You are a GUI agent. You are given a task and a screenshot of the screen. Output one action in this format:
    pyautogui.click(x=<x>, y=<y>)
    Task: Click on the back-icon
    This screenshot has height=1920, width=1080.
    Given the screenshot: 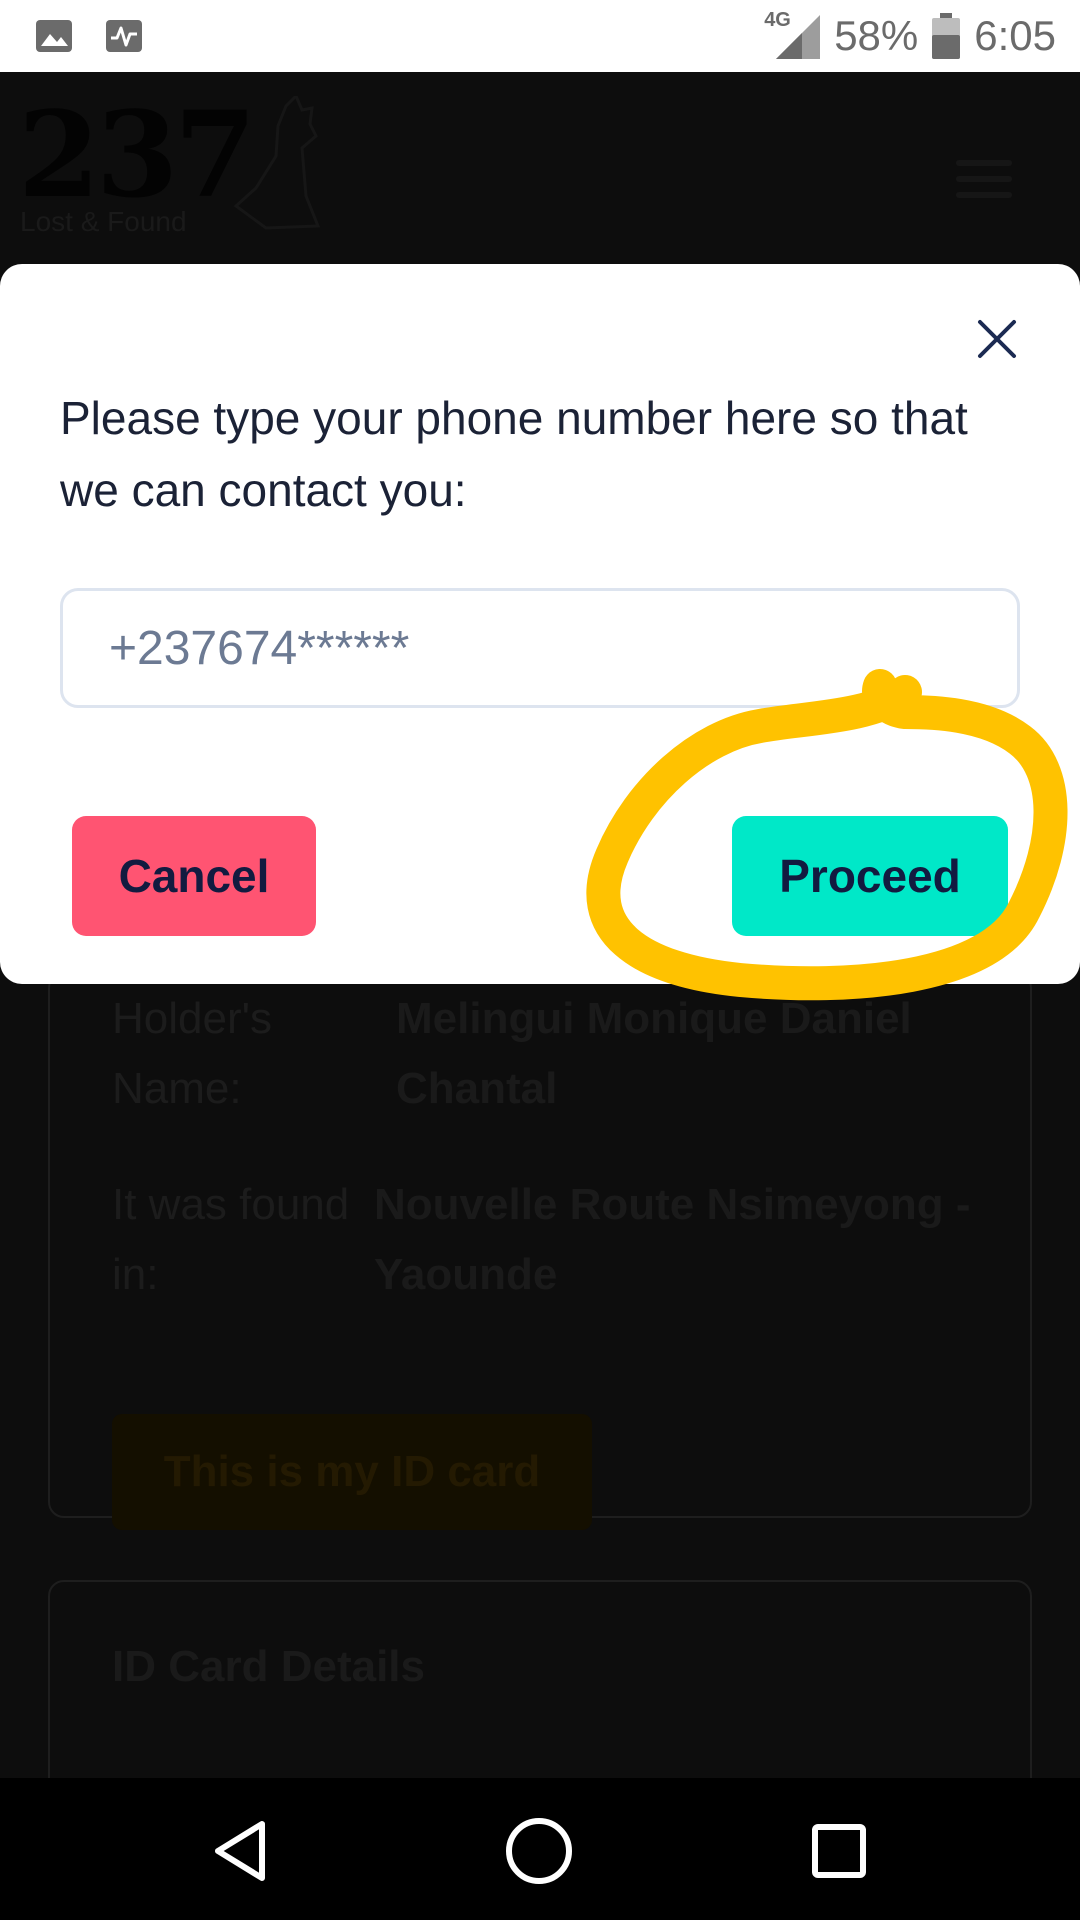 What is the action you would take?
    pyautogui.click(x=241, y=1851)
    